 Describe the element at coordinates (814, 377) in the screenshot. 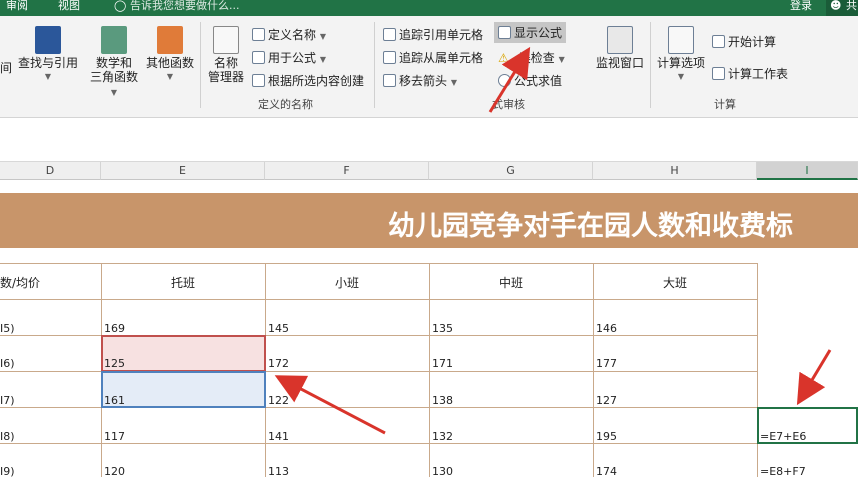

I see `arrow-to-formula-cell` at that location.